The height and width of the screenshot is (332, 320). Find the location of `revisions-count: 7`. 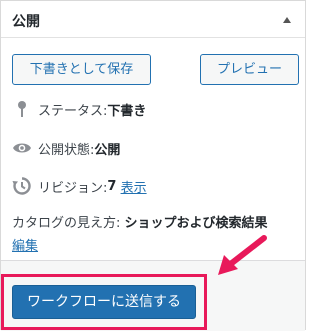

revisions-count: 7 is located at coordinates (112, 186).